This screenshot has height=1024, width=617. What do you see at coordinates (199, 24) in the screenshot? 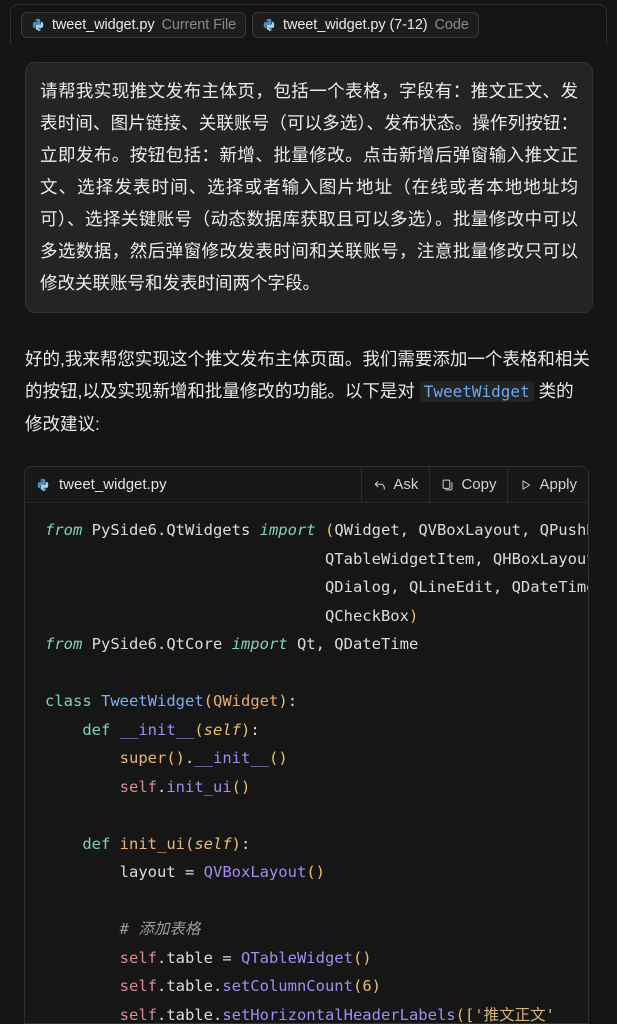
I see `context-chip-kind: Current File` at bounding box center [199, 24].